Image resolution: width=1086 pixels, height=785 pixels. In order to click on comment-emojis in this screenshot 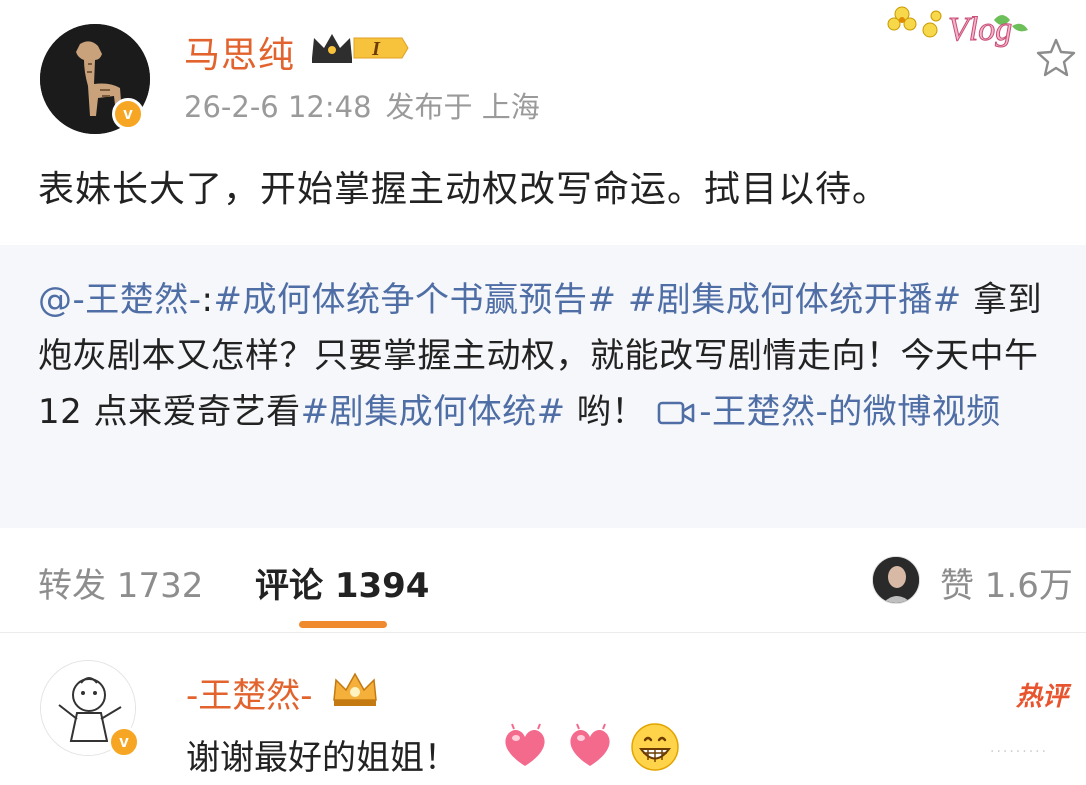, I will do `click(593, 748)`.